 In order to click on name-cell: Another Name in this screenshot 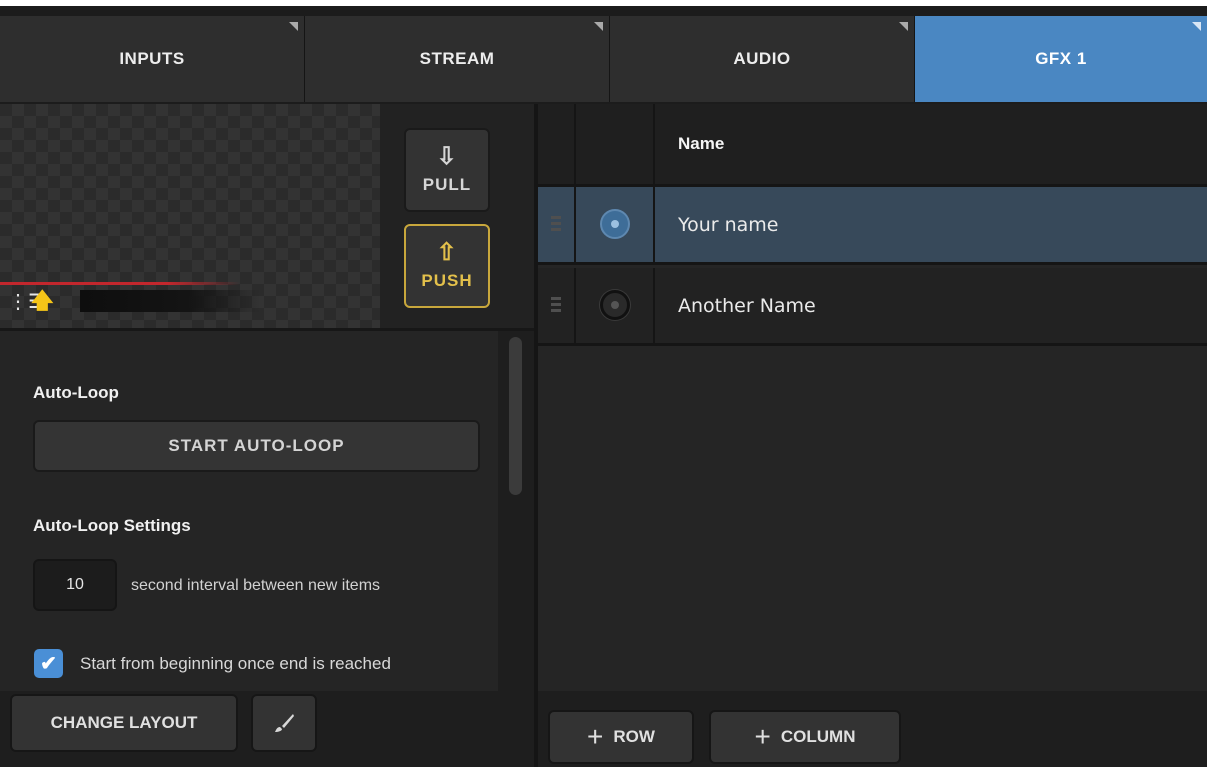, I will do `click(931, 305)`.